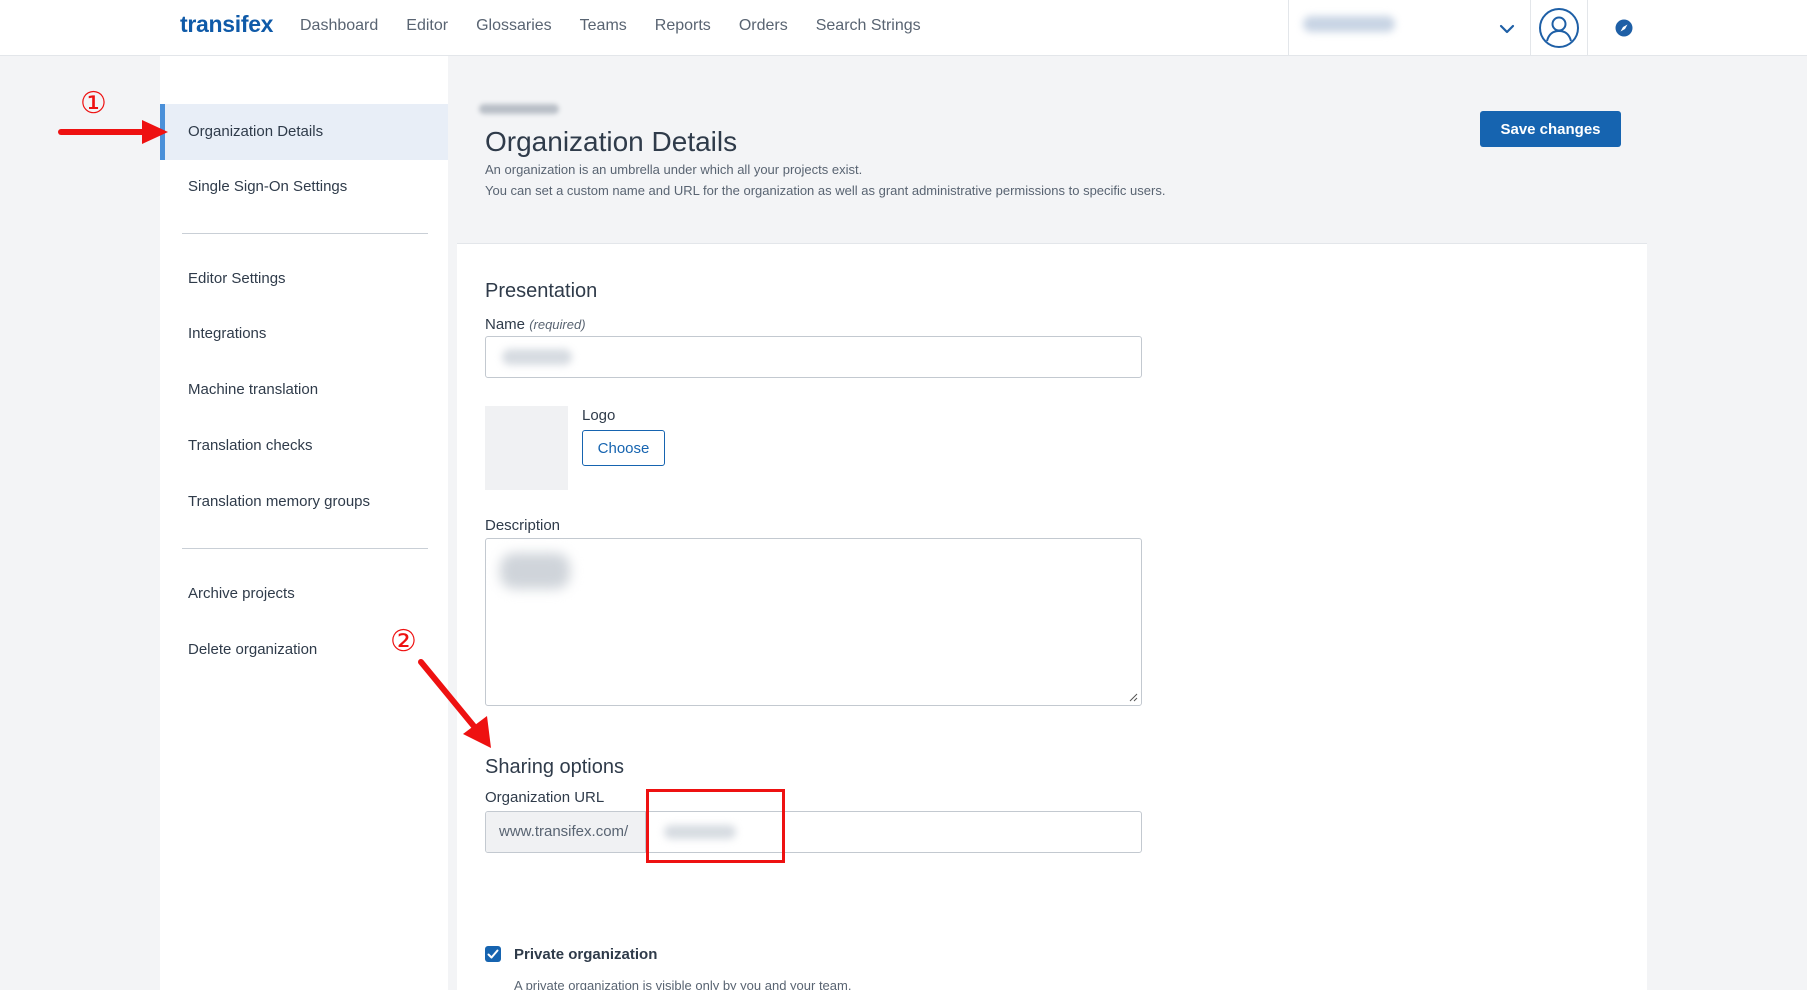 This screenshot has height=990, width=1807. Describe the element at coordinates (226, 24) in the screenshot. I see `transifex-logo: transifex` at that location.